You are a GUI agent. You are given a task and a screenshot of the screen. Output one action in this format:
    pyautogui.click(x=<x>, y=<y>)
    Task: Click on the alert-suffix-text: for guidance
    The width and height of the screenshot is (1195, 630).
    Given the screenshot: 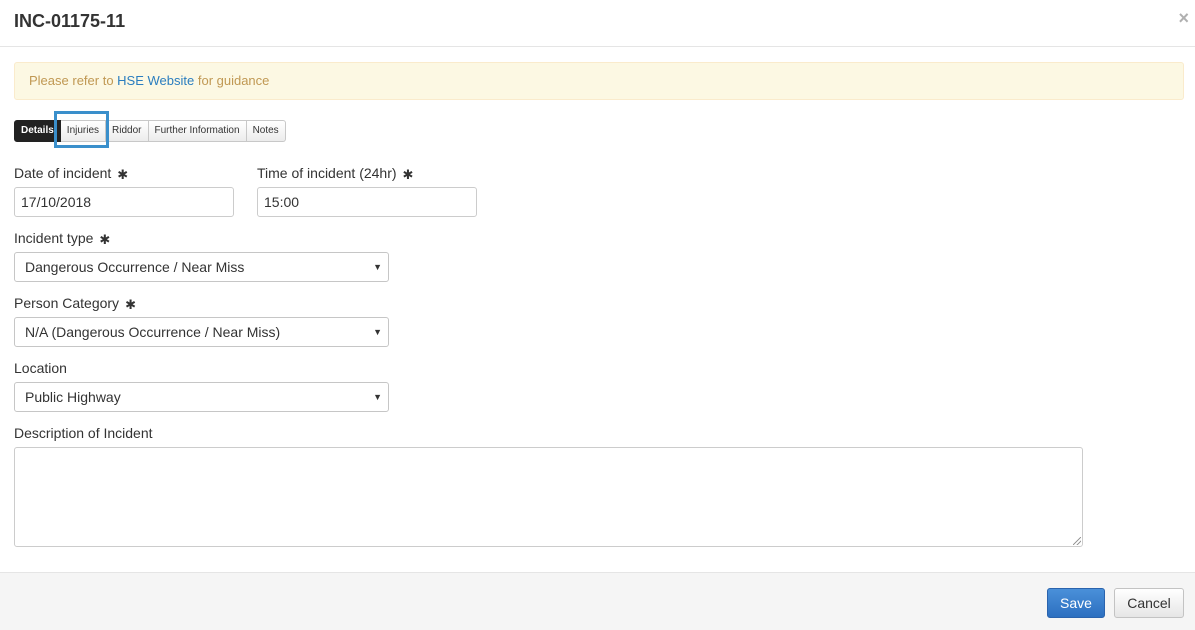 What is the action you would take?
    pyautogui.click(x=232, y=80)
    